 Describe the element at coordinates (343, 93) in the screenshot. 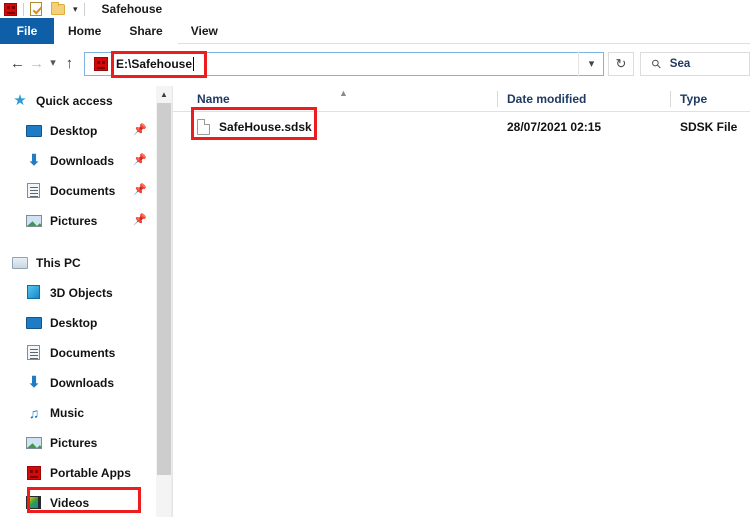

I see `caret-up-icon: ▲` at that location.